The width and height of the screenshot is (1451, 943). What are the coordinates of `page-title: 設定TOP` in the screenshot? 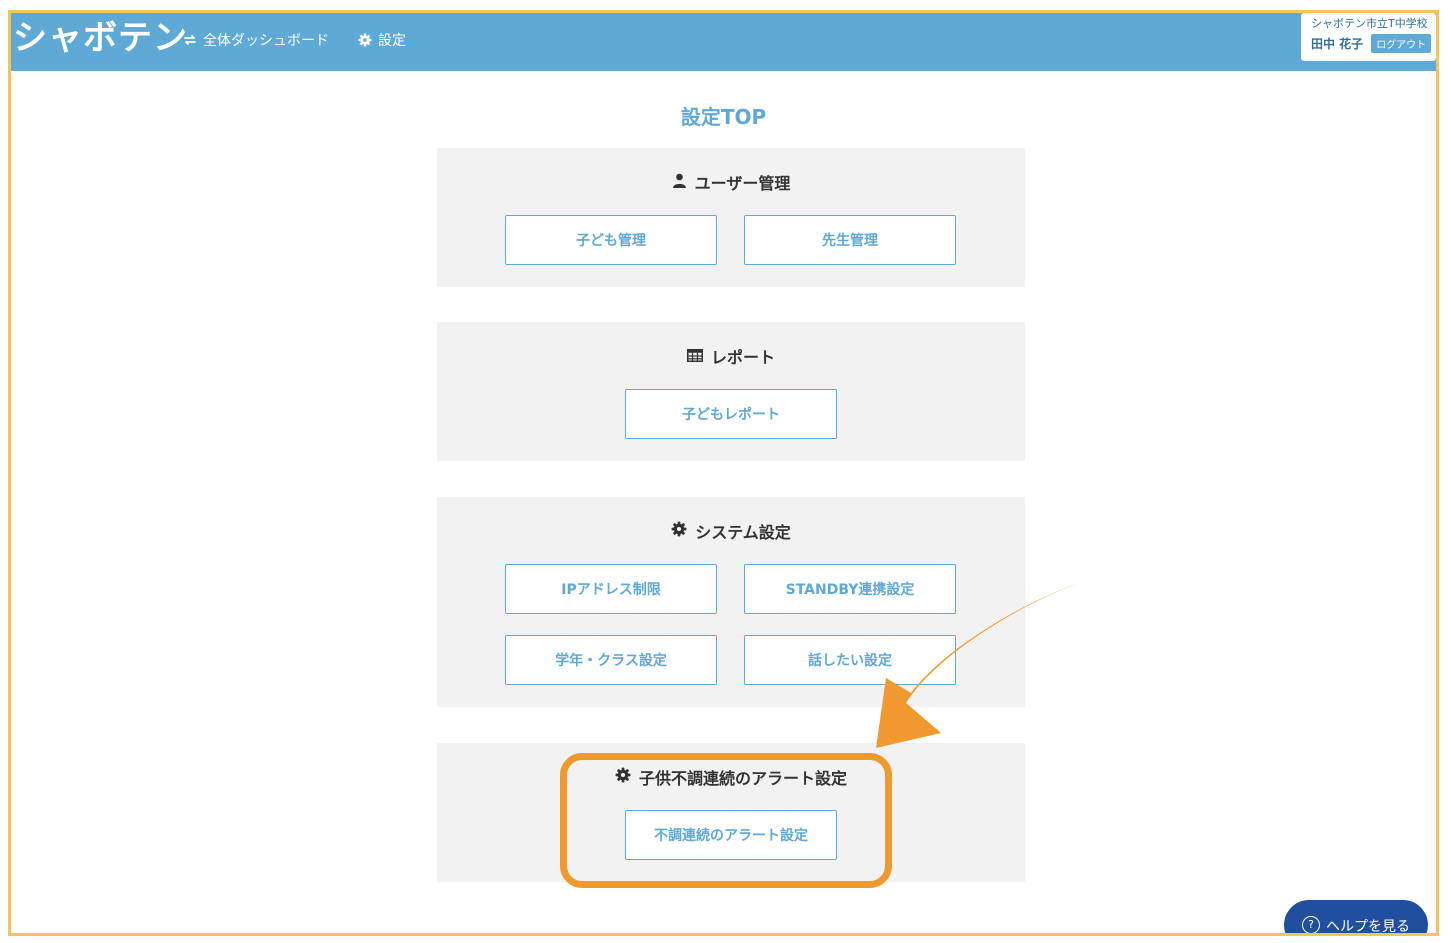 It's located at (723, 117).